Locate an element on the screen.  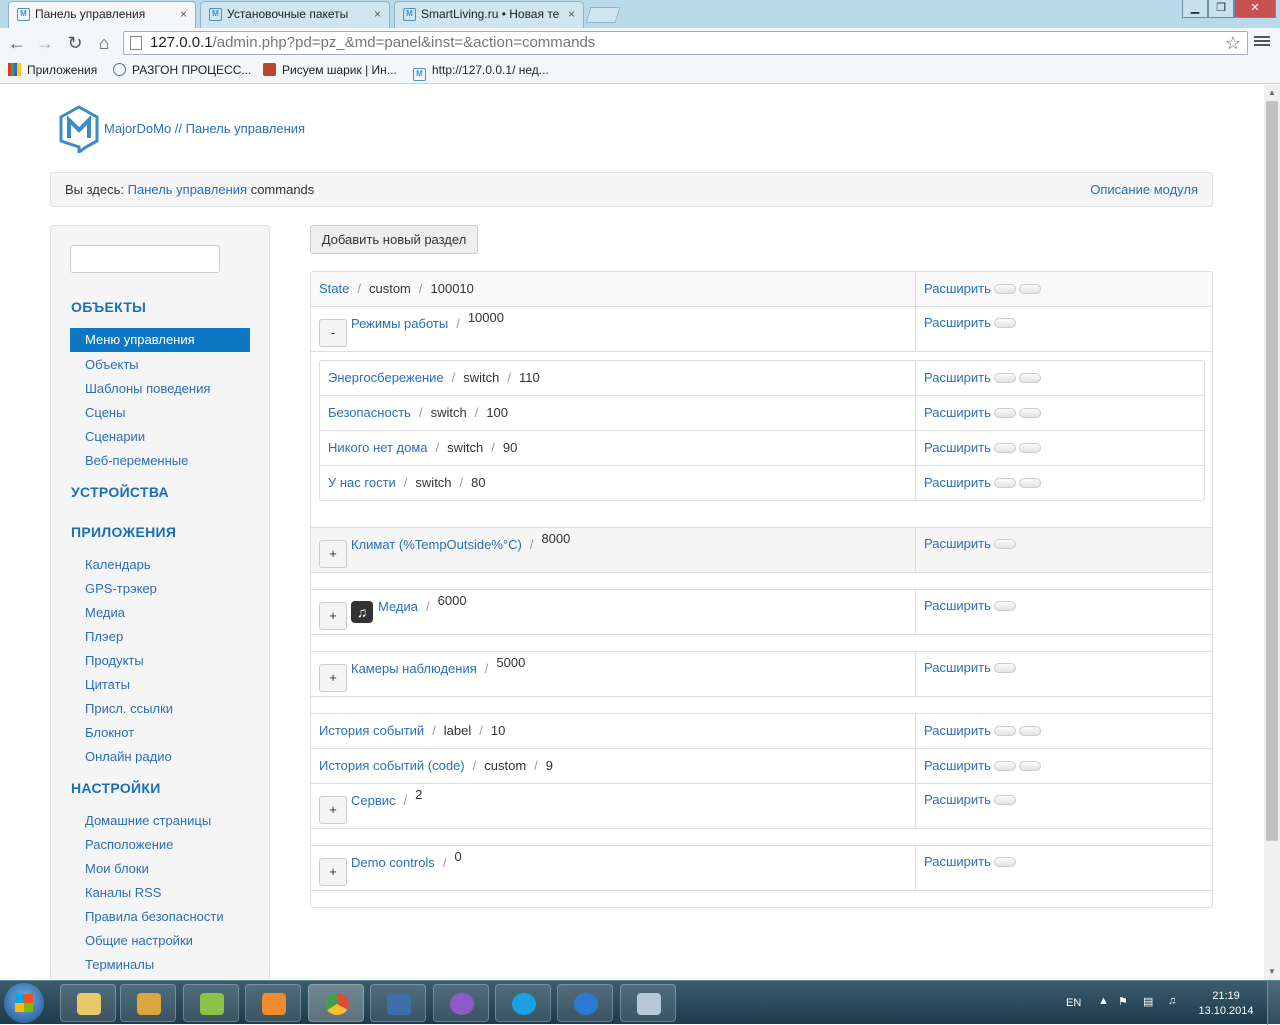
sidebar-search-input is located at coordinates (145, 259).